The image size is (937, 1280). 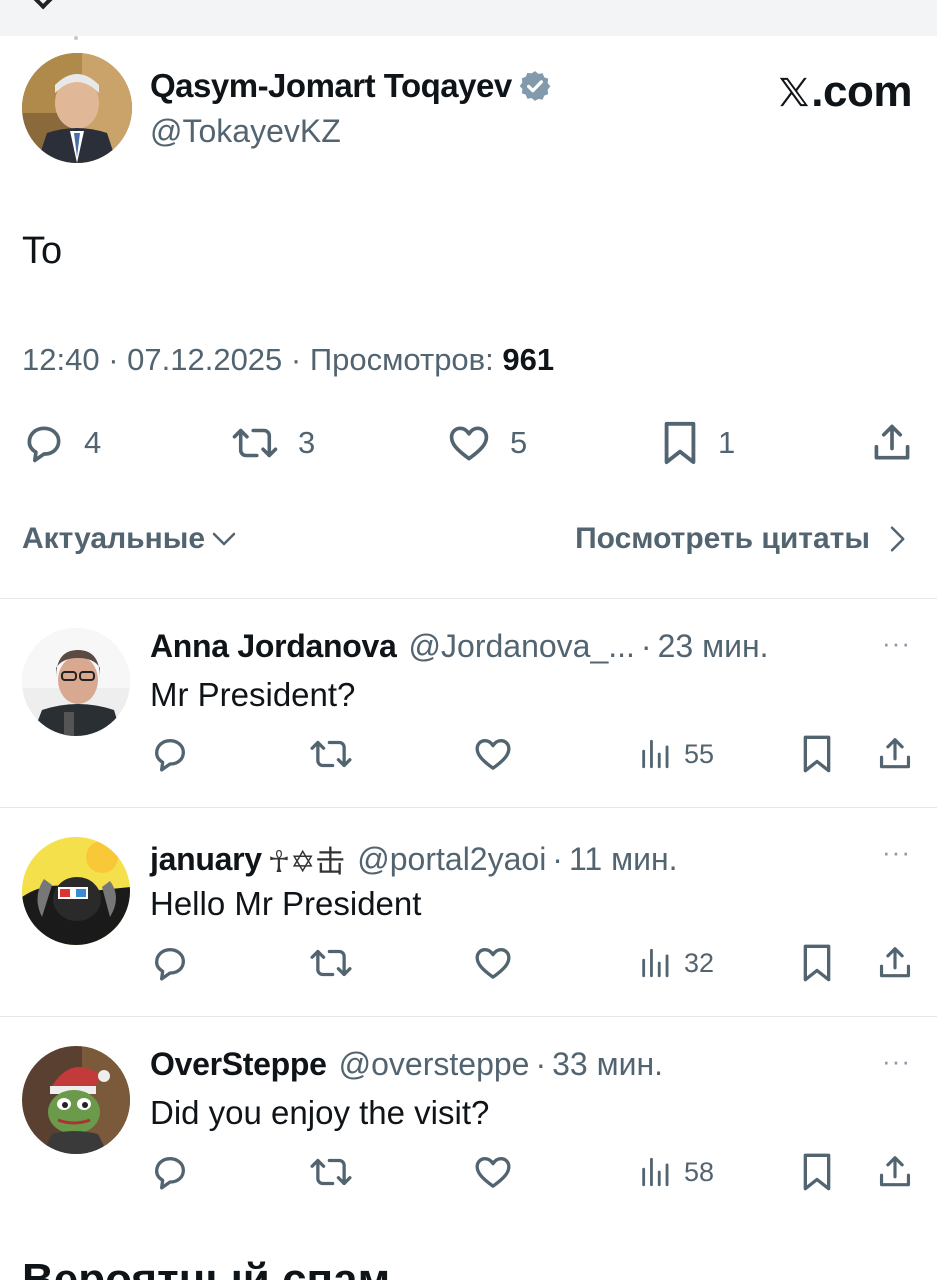 I want to click on reply-button: 4, so click(x=61, y=443).